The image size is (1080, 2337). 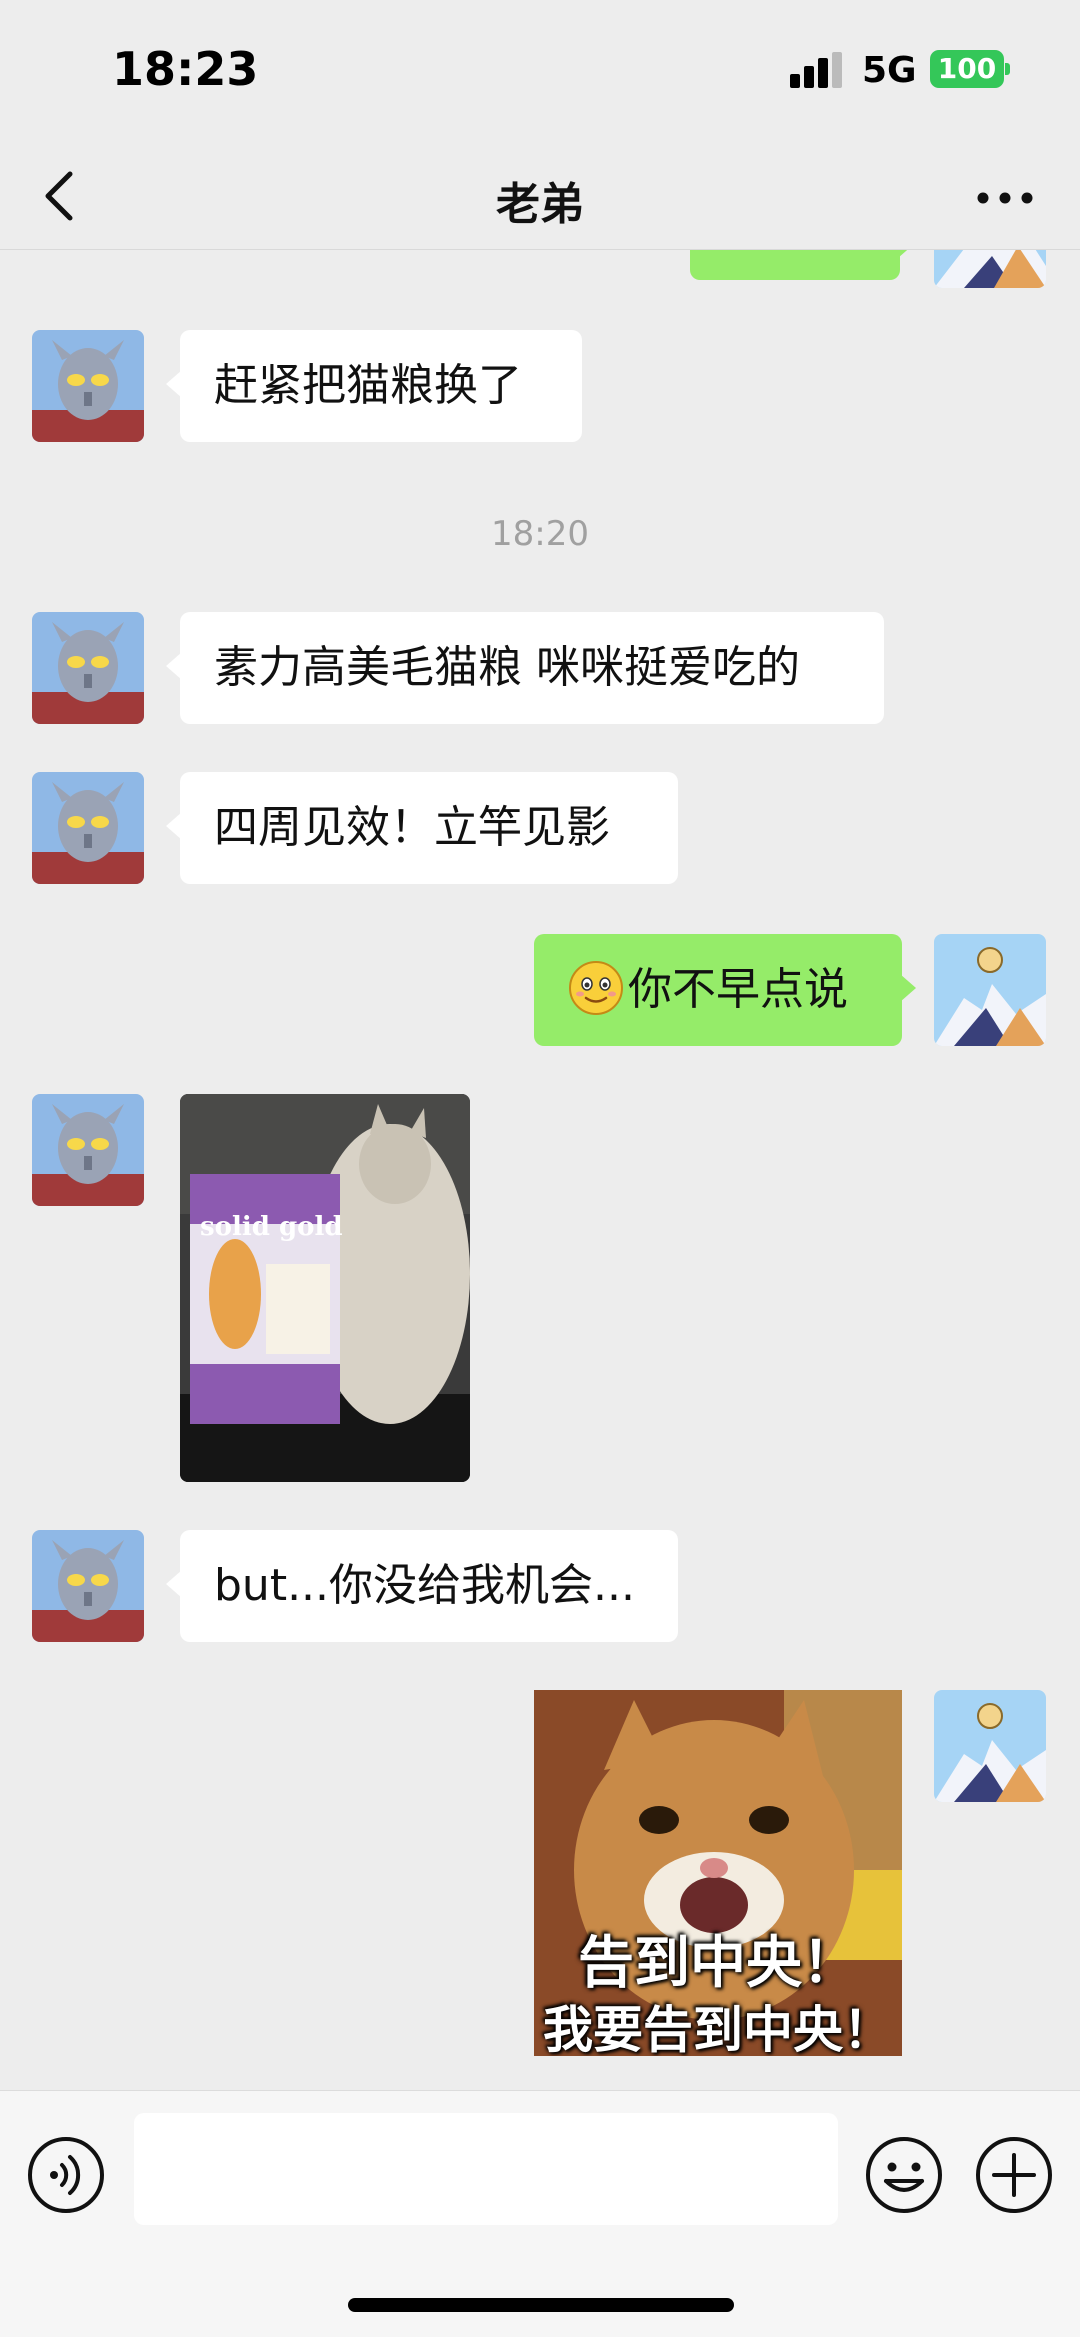 What do you see at coordinates (904, 2175) in the screenshot?
I see `emoji-icon` at bounding box center [904, 2175].